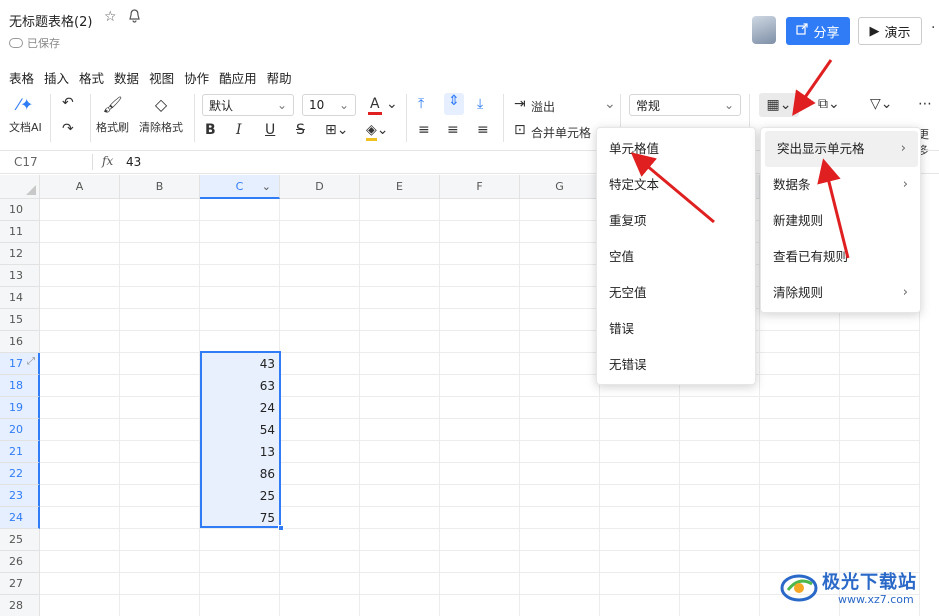 The width and height of the screenshot is (939, 616). Describe the element at coordinates (672, 188) in the screenshot. I see `arrow-to-cell-value` at that location.